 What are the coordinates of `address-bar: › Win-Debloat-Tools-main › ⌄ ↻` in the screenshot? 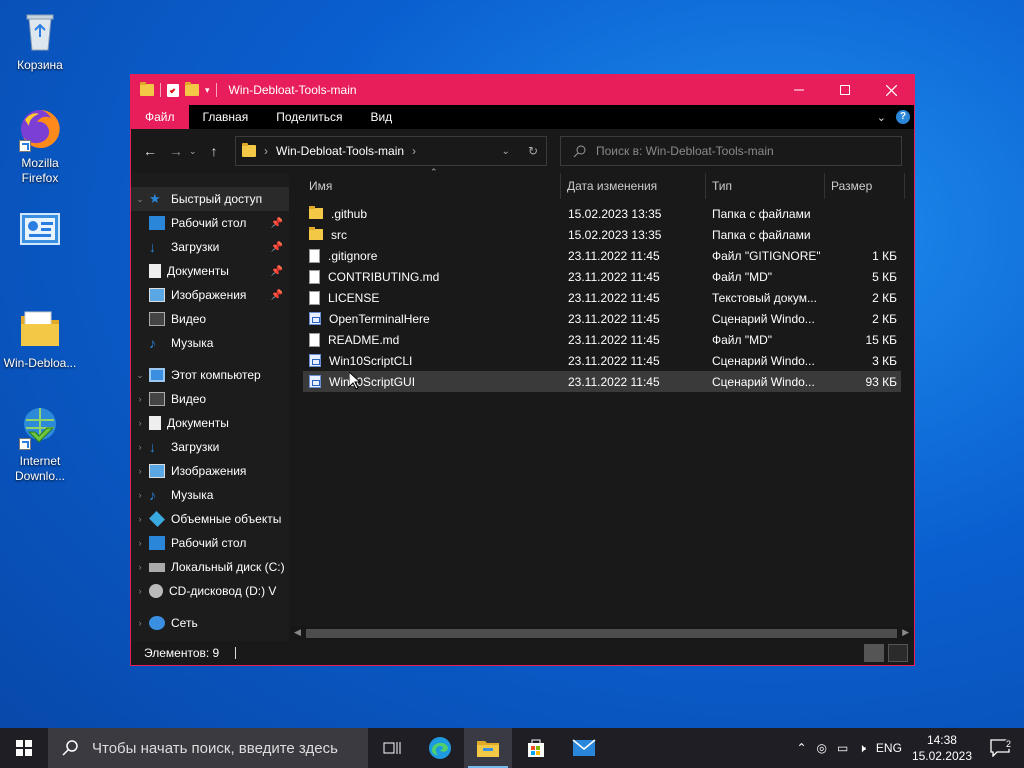 It's located at (391, 151).